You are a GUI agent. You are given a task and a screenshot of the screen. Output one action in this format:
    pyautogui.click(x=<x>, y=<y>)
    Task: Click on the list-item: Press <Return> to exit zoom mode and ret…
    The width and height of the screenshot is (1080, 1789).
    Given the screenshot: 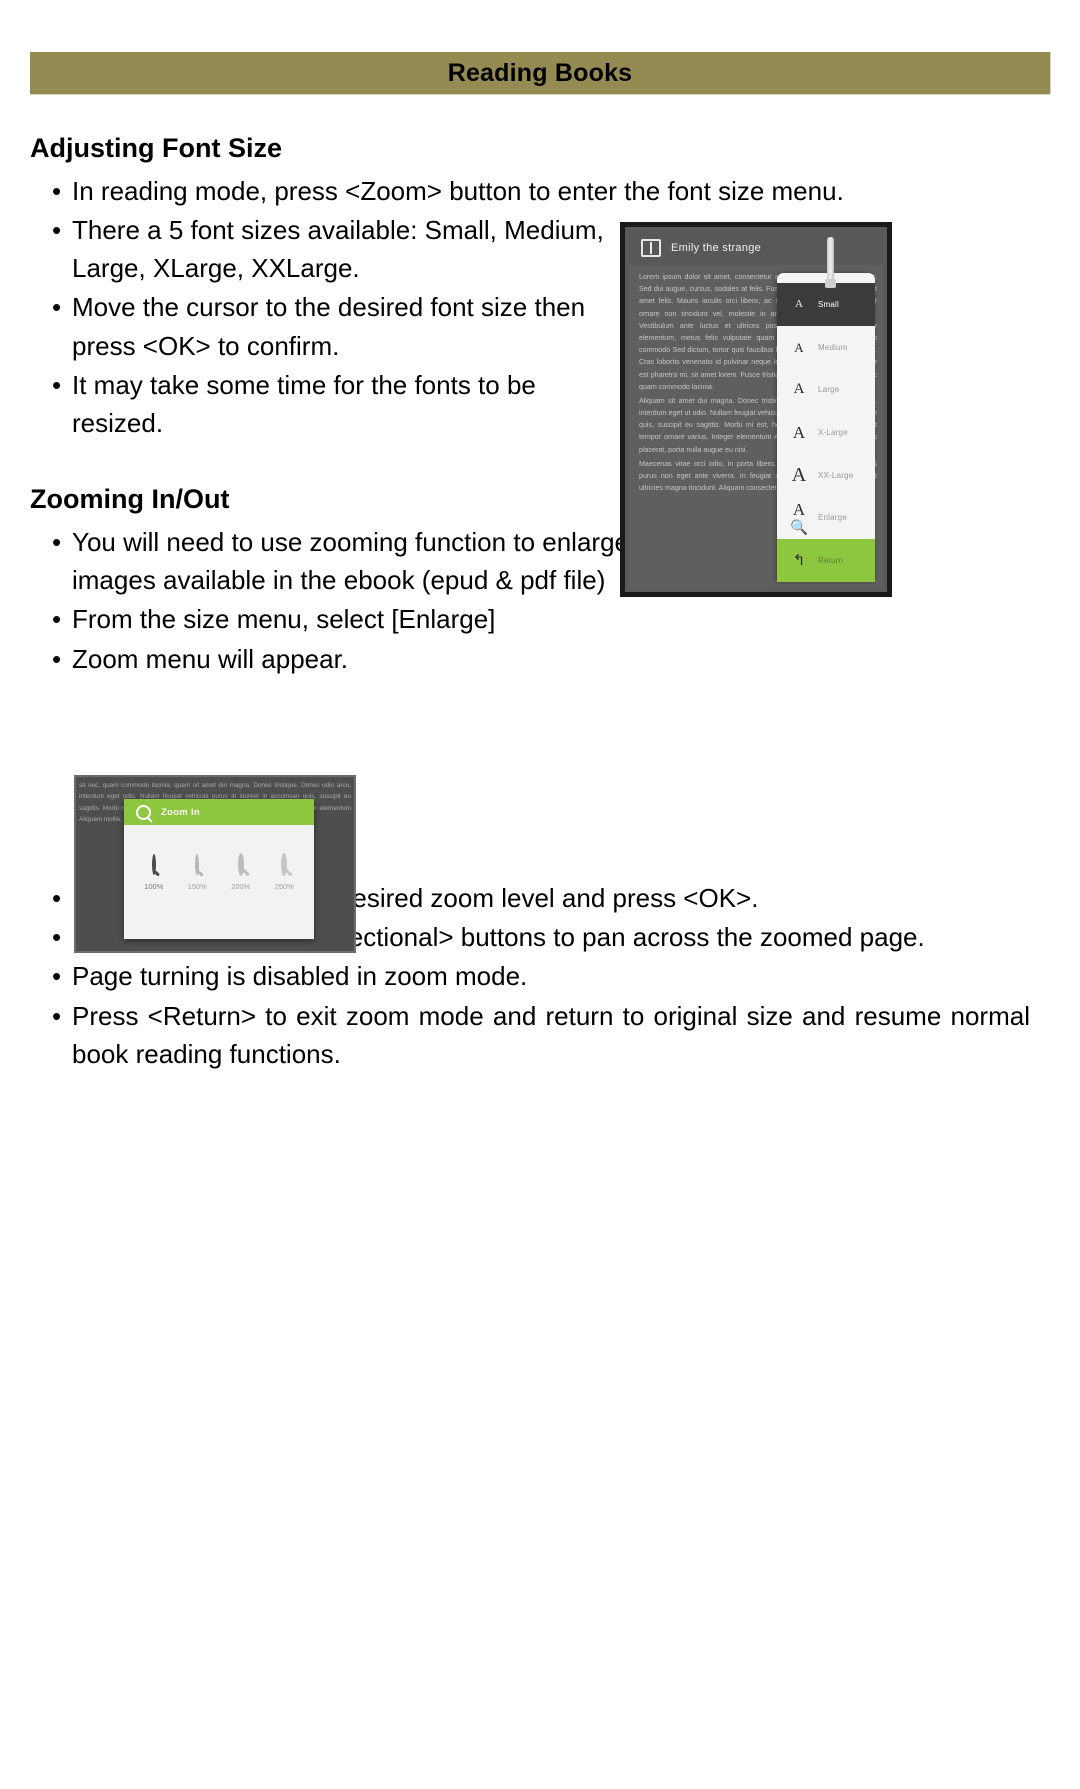 What is the action you would take?
    pyautogui.click(x=530, y=1035)
    